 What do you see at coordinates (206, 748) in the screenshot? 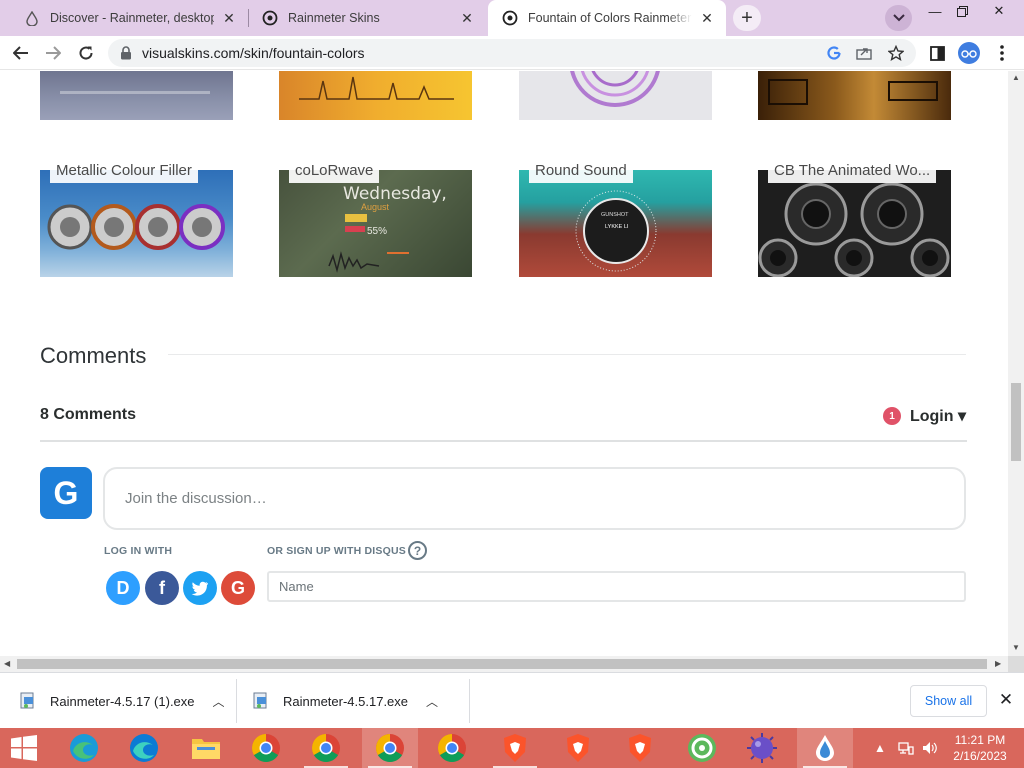
I see `taskbar-file-explorer` at bounding box center [206, 748].